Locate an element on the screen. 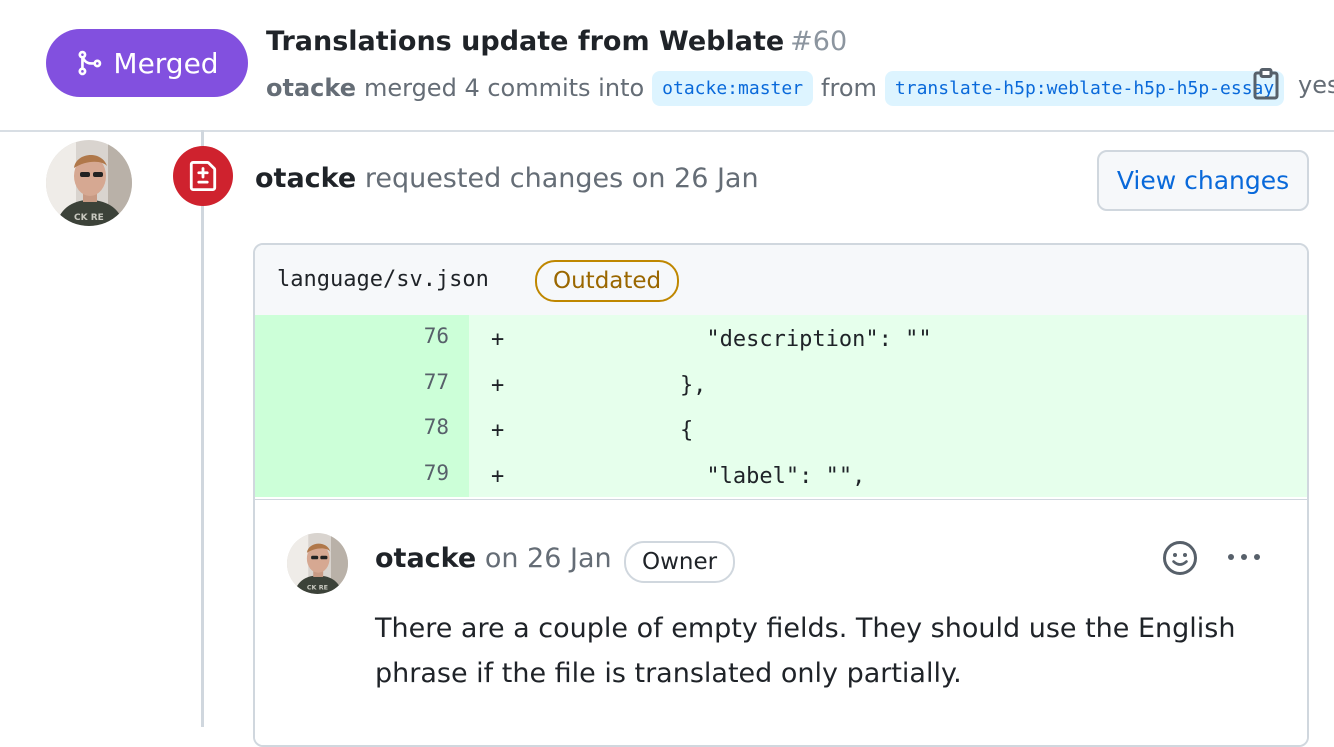 Image resolution: width=1334 pixels, height=747 pixels. avatar: CK RE is located at coordinates (89, 183).